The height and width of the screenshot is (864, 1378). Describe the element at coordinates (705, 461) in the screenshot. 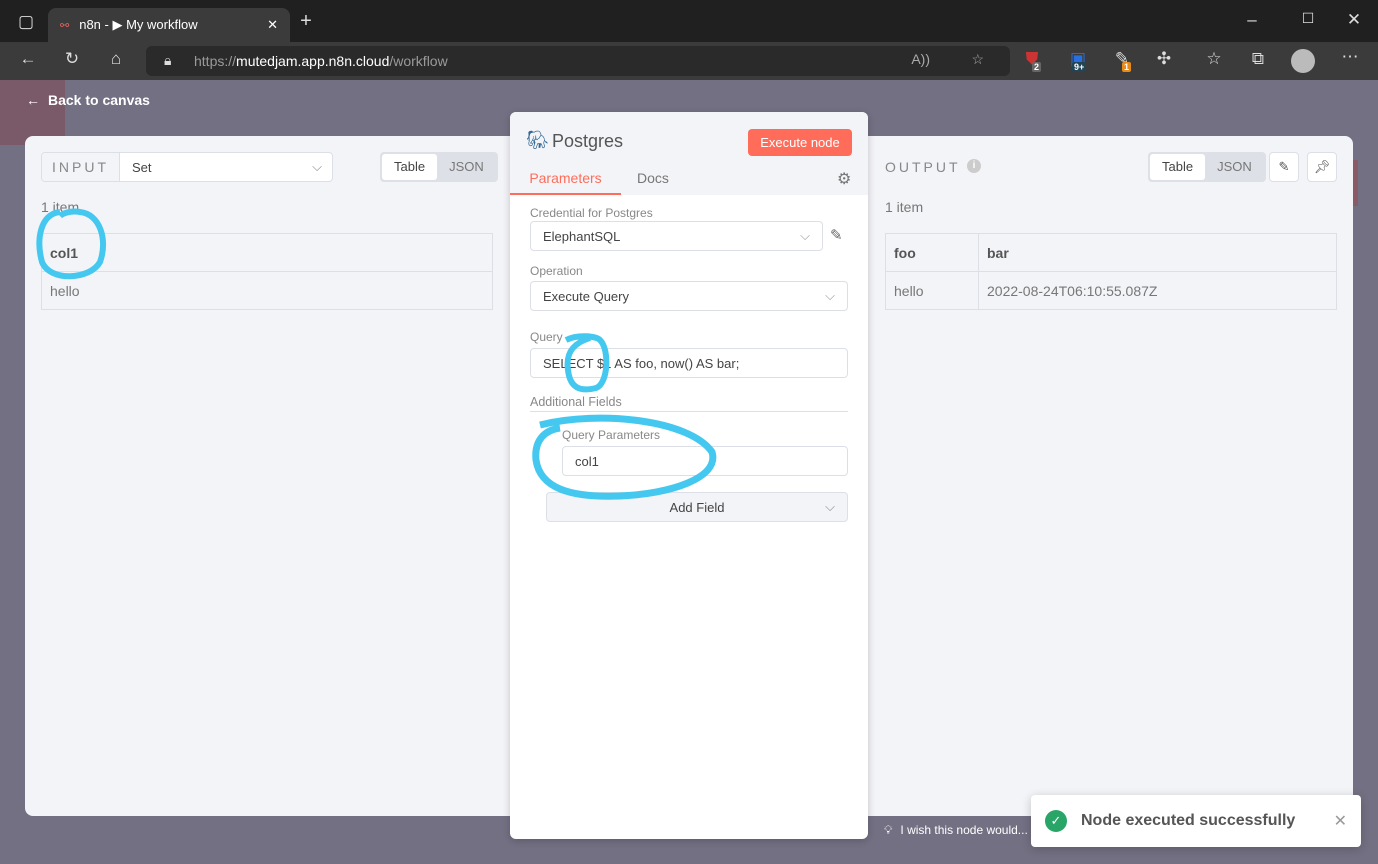

I see `query-parameters-input: col1` at that location.